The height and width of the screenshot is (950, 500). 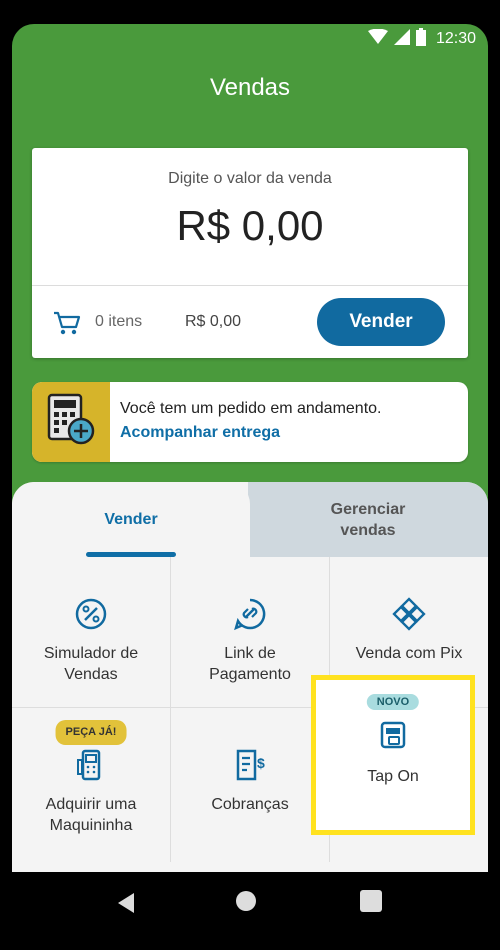 What do you see at coordinates (250, 632) in the screenshot?
I see `action-payment-link: Link de Pagamento` at bounding box center [250, 632].